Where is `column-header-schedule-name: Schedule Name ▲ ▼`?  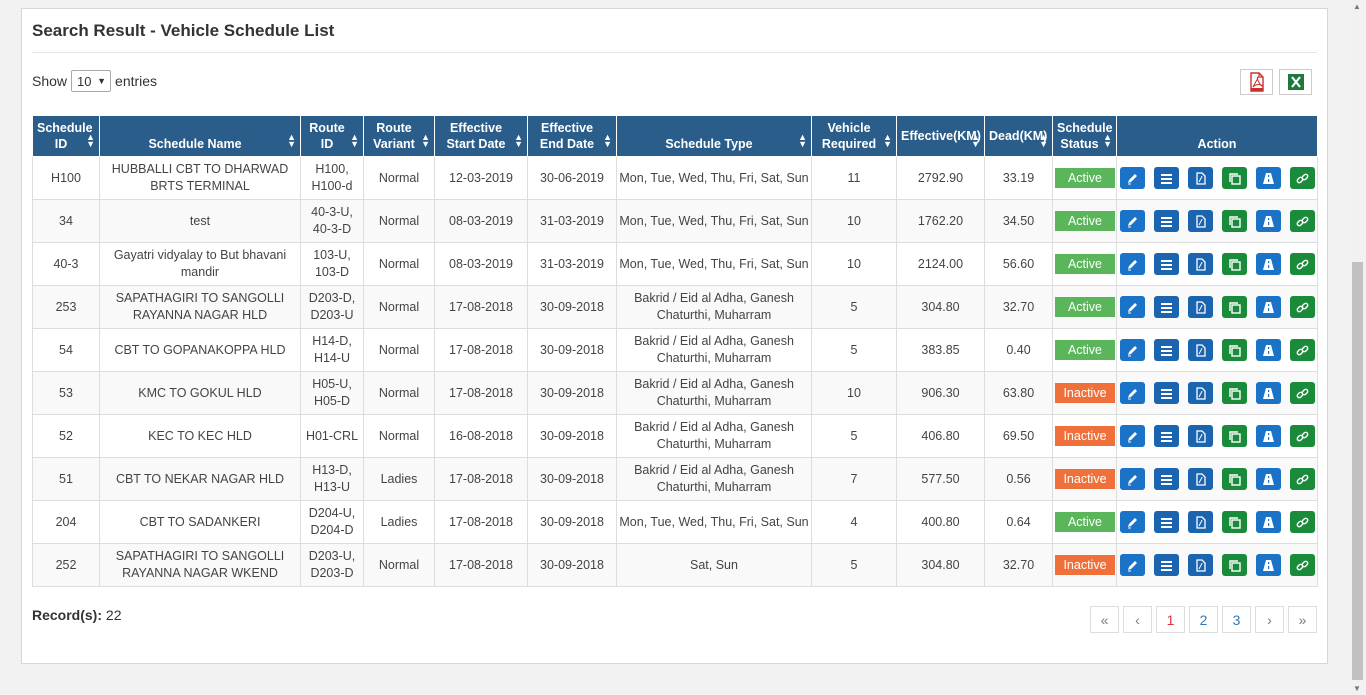 column-header-schedule-name: Schedule Name ▲ ▼ is located at coordinates (200, 136).